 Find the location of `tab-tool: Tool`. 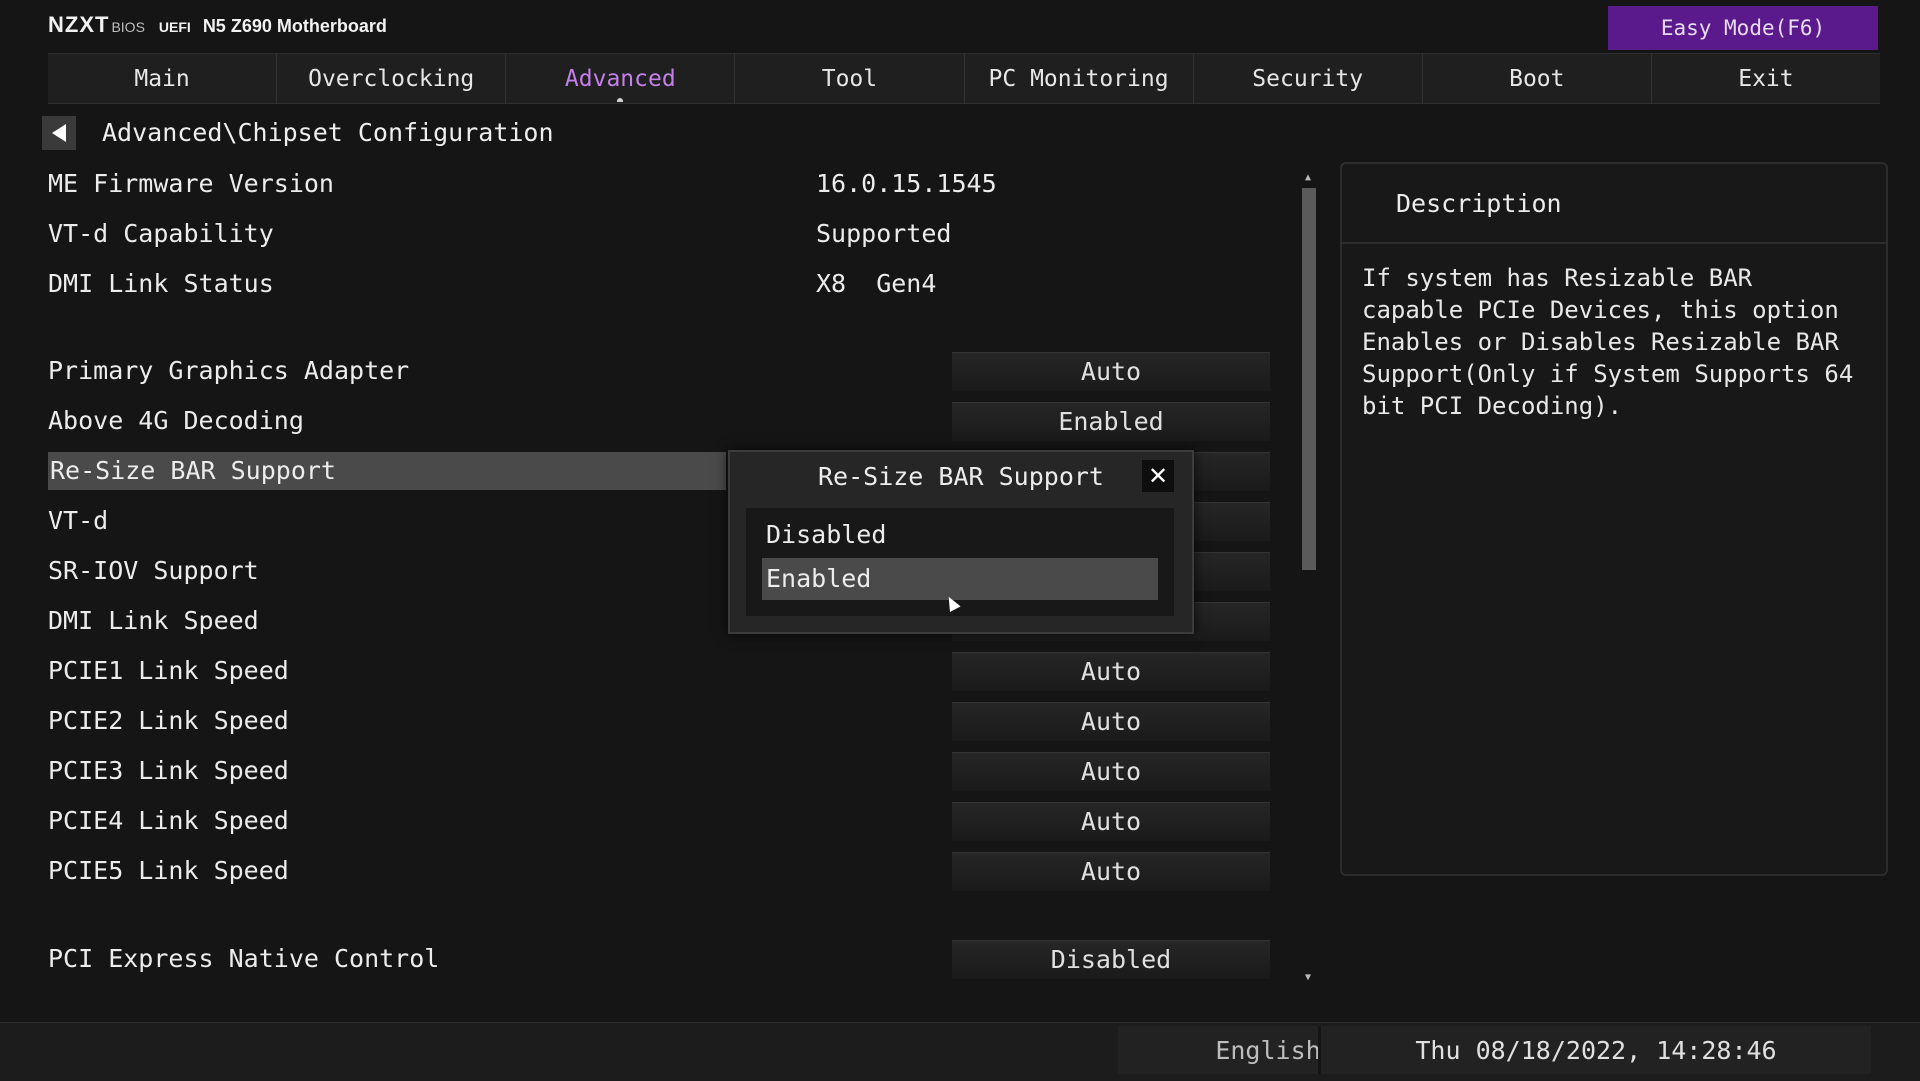

tab-tool: Tool is located at coordinates (850, 78).